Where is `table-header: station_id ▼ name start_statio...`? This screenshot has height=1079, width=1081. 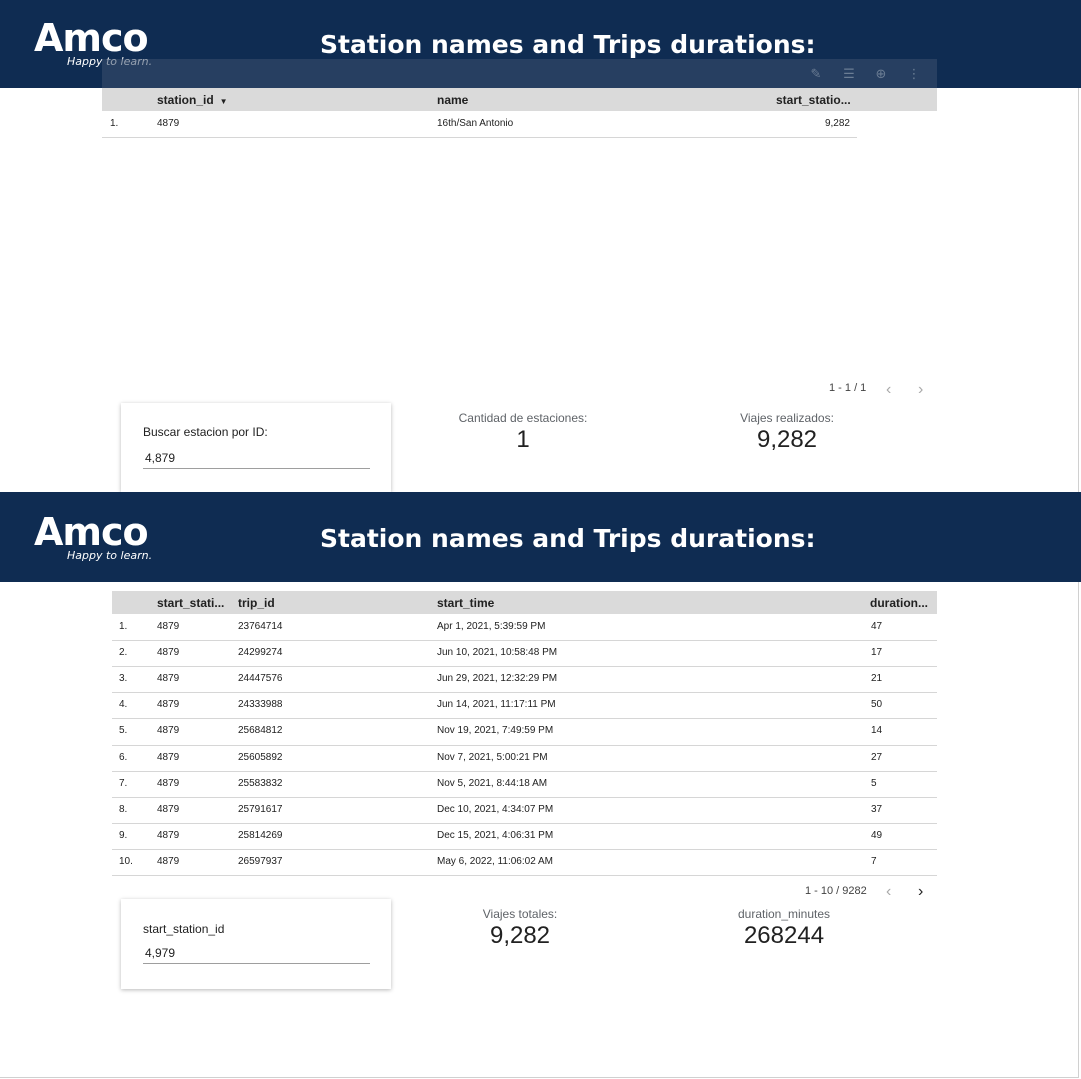
table-header: station_id ▼ name start_statio... is located at coordinates (519, 99).